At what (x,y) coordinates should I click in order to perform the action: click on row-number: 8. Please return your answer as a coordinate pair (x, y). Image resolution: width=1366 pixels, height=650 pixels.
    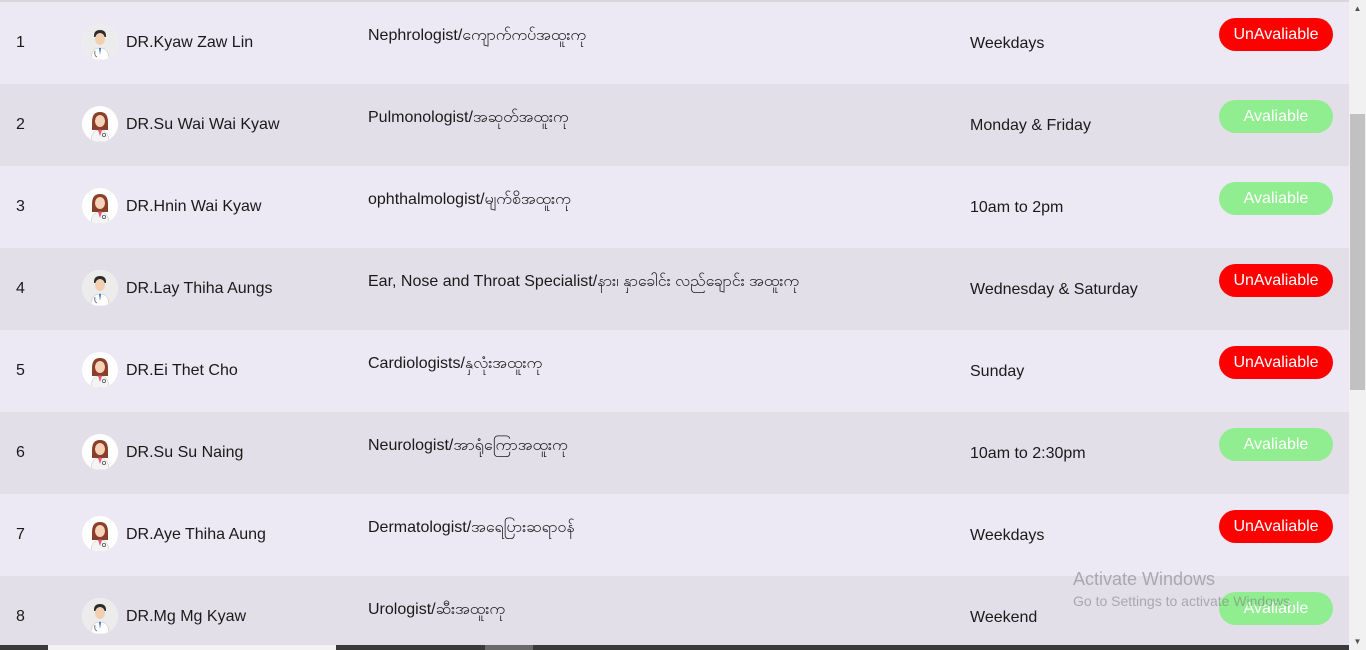
    Looking at the image, I should click on (20, 616).